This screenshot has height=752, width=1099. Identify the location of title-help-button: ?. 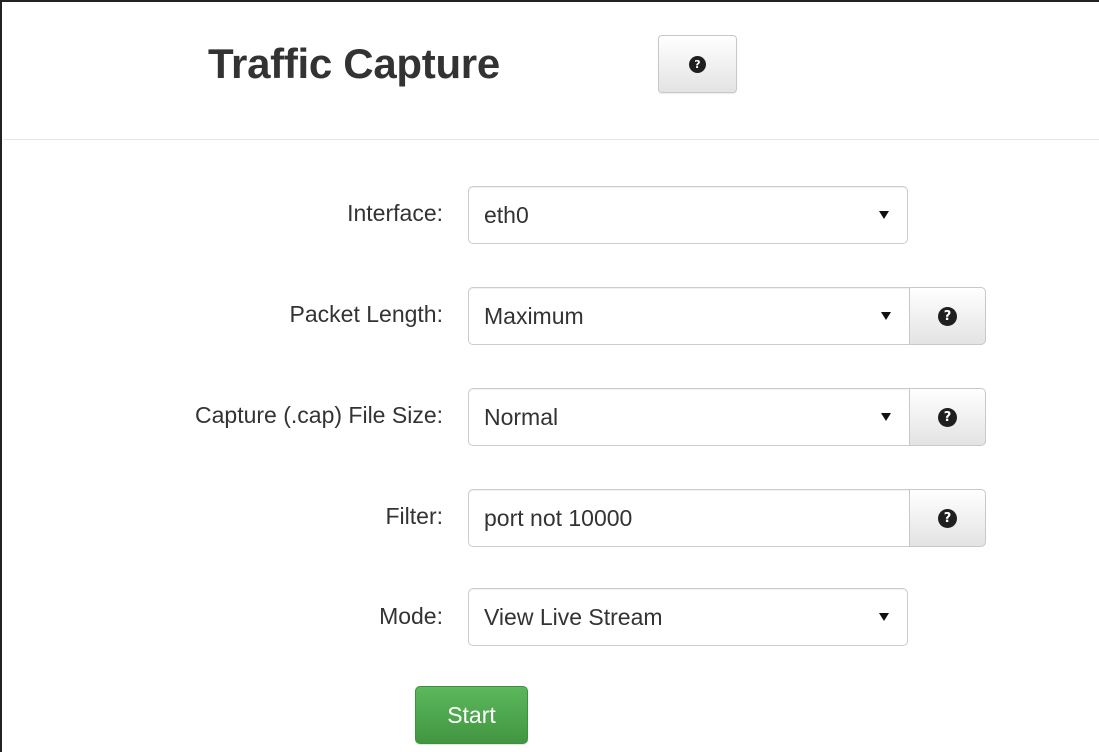
(697, 64).